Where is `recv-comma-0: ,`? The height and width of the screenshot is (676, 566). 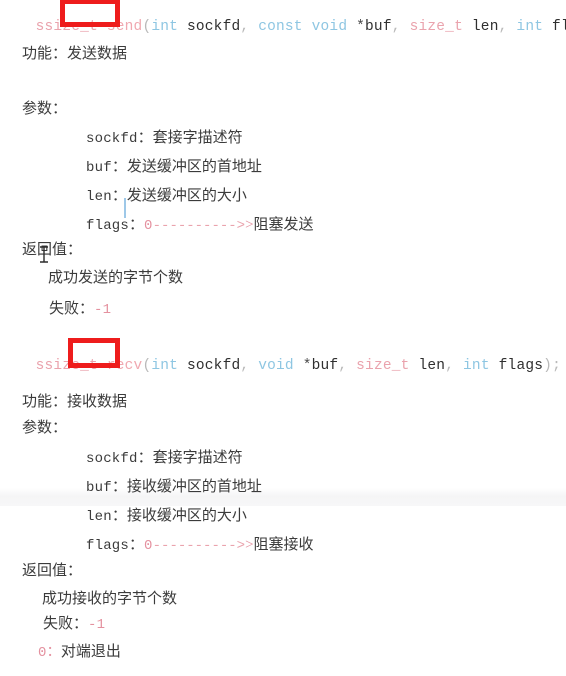 recv-comma-0: , is located at coordinates (245, 365).